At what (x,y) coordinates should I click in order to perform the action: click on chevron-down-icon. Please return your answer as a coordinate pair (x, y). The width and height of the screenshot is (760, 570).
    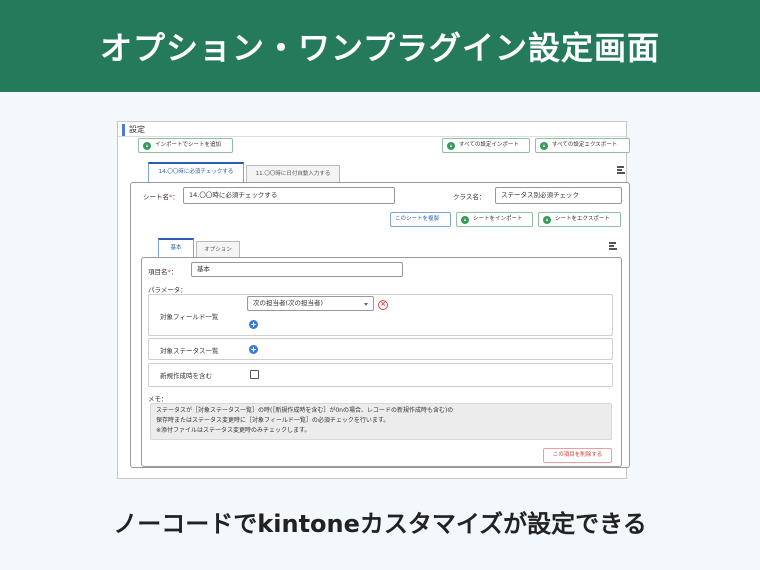
    Looking at the image, I should click on (366, 304).